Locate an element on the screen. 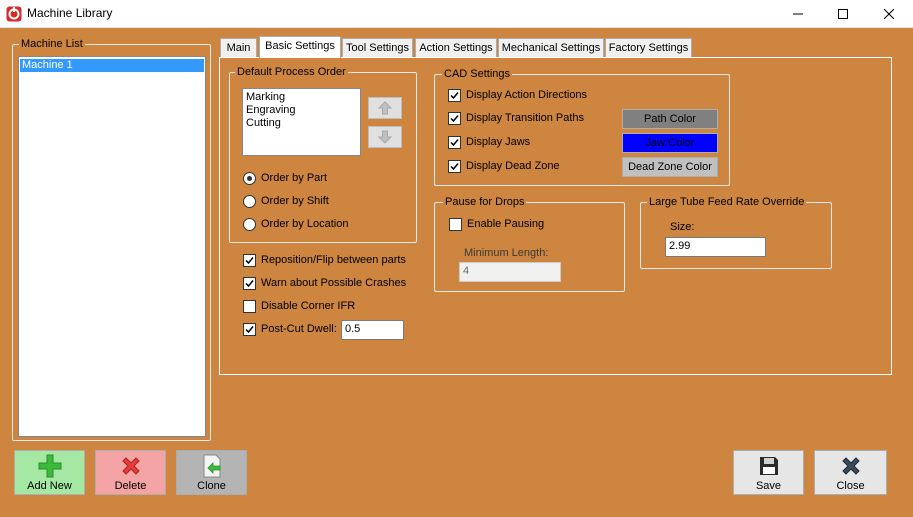 The height and width of the screenshot is (517, 913). size-input: 2.99 is located at coordinates (715, 247).